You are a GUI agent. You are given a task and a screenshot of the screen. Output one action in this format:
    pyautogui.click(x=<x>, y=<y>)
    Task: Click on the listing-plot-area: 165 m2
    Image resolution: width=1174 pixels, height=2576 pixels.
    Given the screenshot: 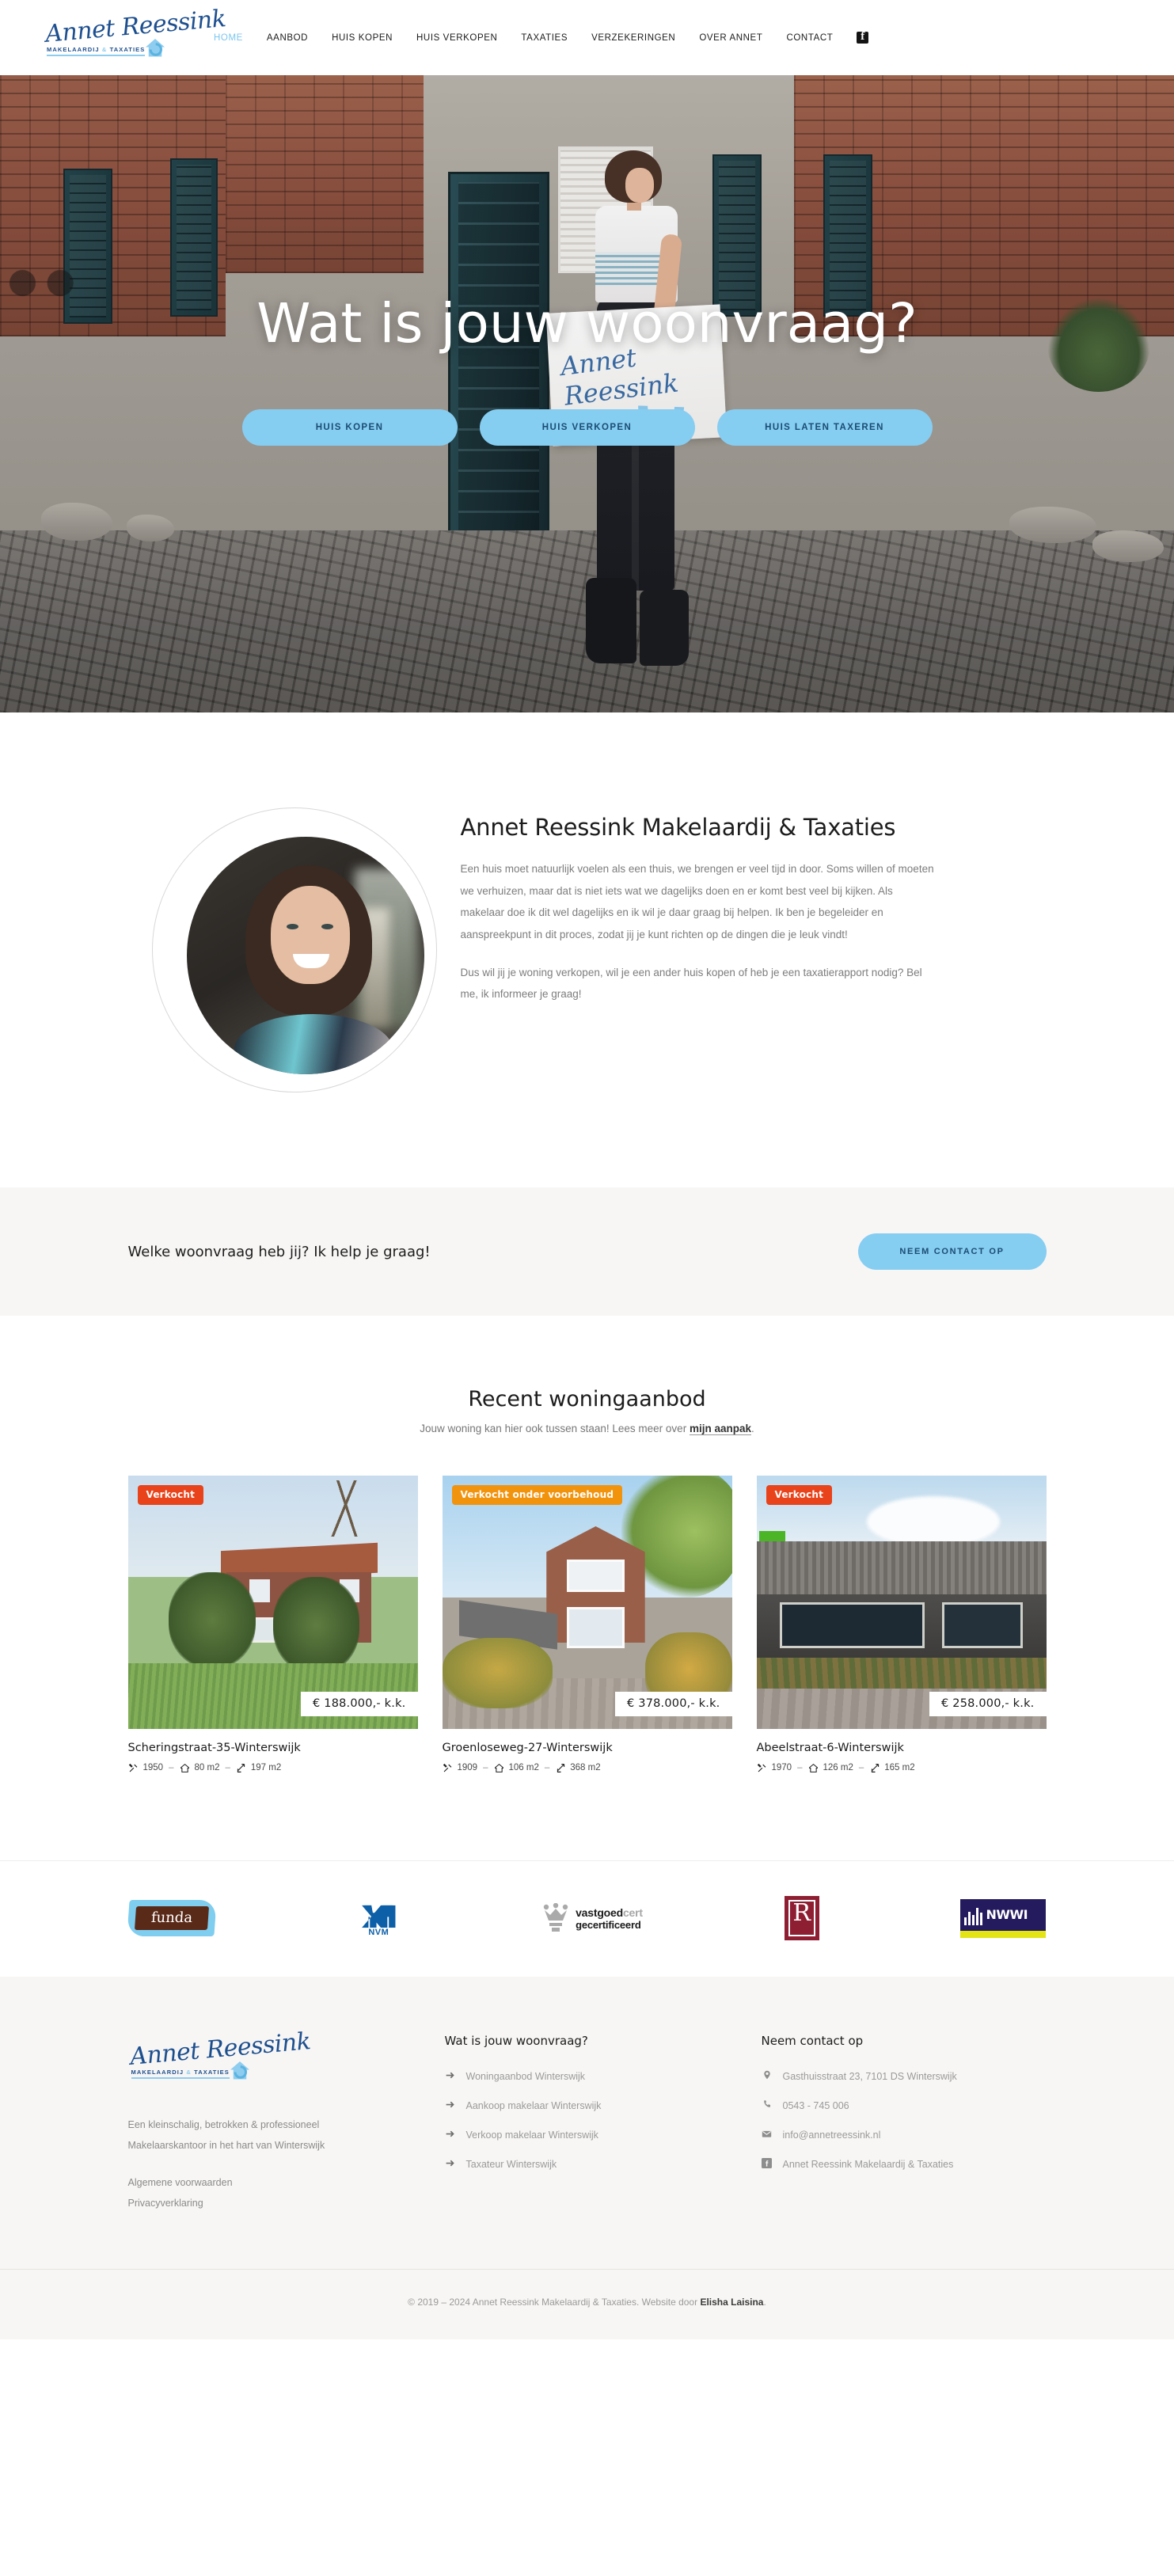 What is the action you would take?
    pyautogui.click(x=899, y=1767)
    